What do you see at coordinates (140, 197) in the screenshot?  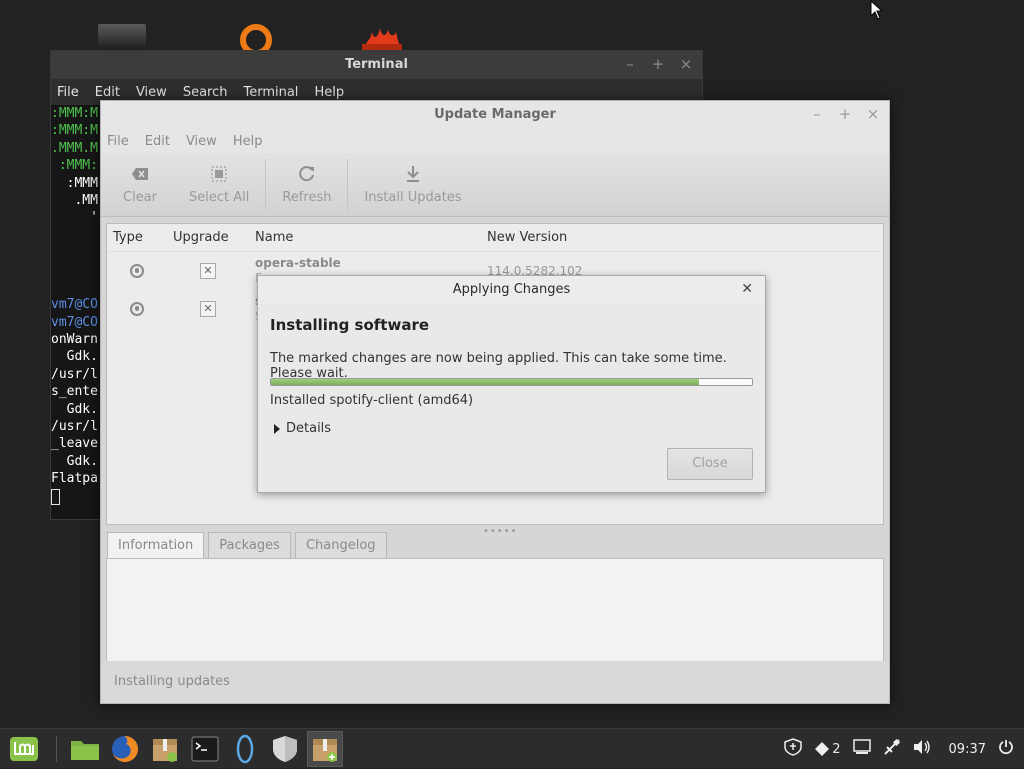 I see `clear-label: Clear` at bounding box center [140, 197].